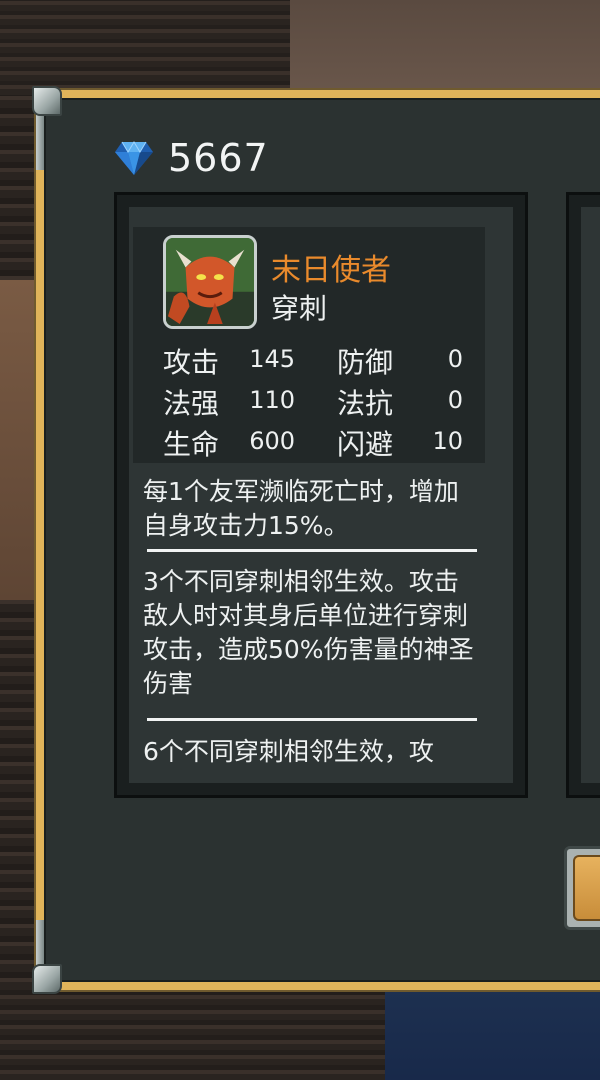 The image size is (600, 1080). Describe the element at coordinates (191, 403) in the screenshot. I see `stat-label-power: 法强` at that location.